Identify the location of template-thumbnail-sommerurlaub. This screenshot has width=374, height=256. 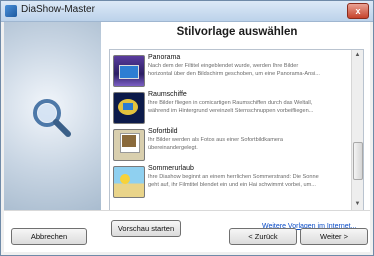
(129, 182).